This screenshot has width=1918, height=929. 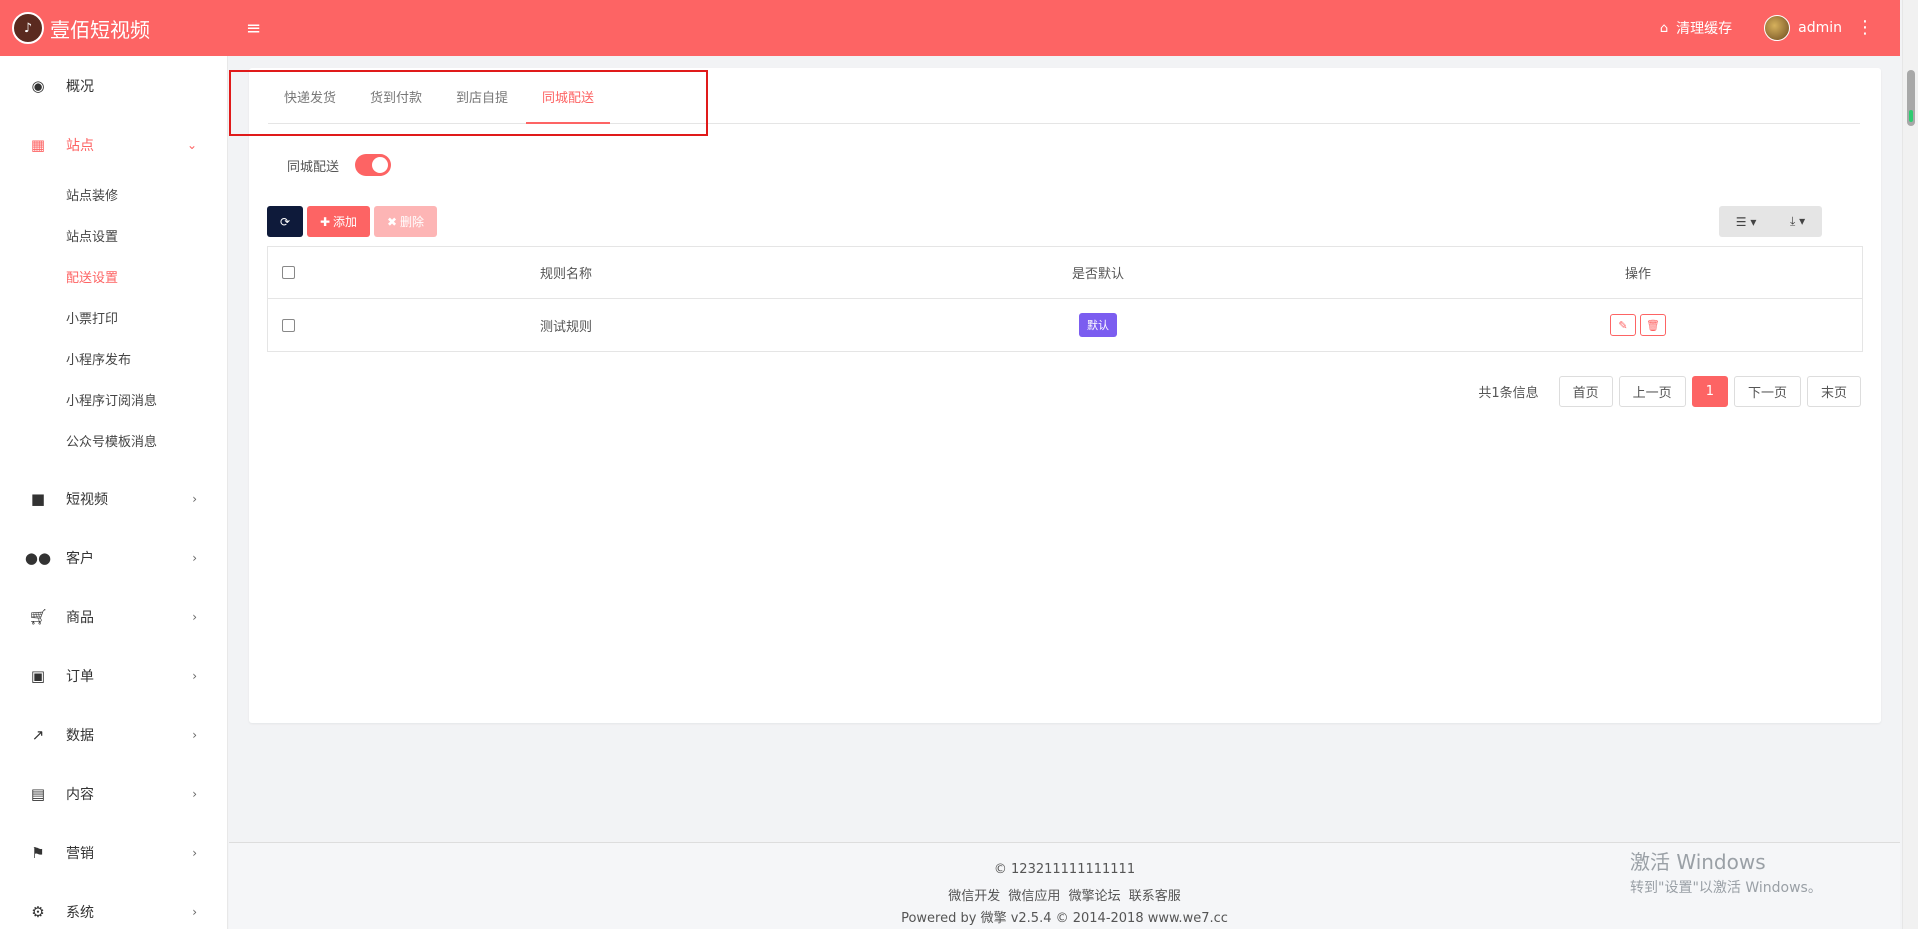 What do you see at coordinates (1065, 273) in the screenshot?
I see `table-header-row: 规则名称 是否默认 操作` at bounding box center [1065, 273].